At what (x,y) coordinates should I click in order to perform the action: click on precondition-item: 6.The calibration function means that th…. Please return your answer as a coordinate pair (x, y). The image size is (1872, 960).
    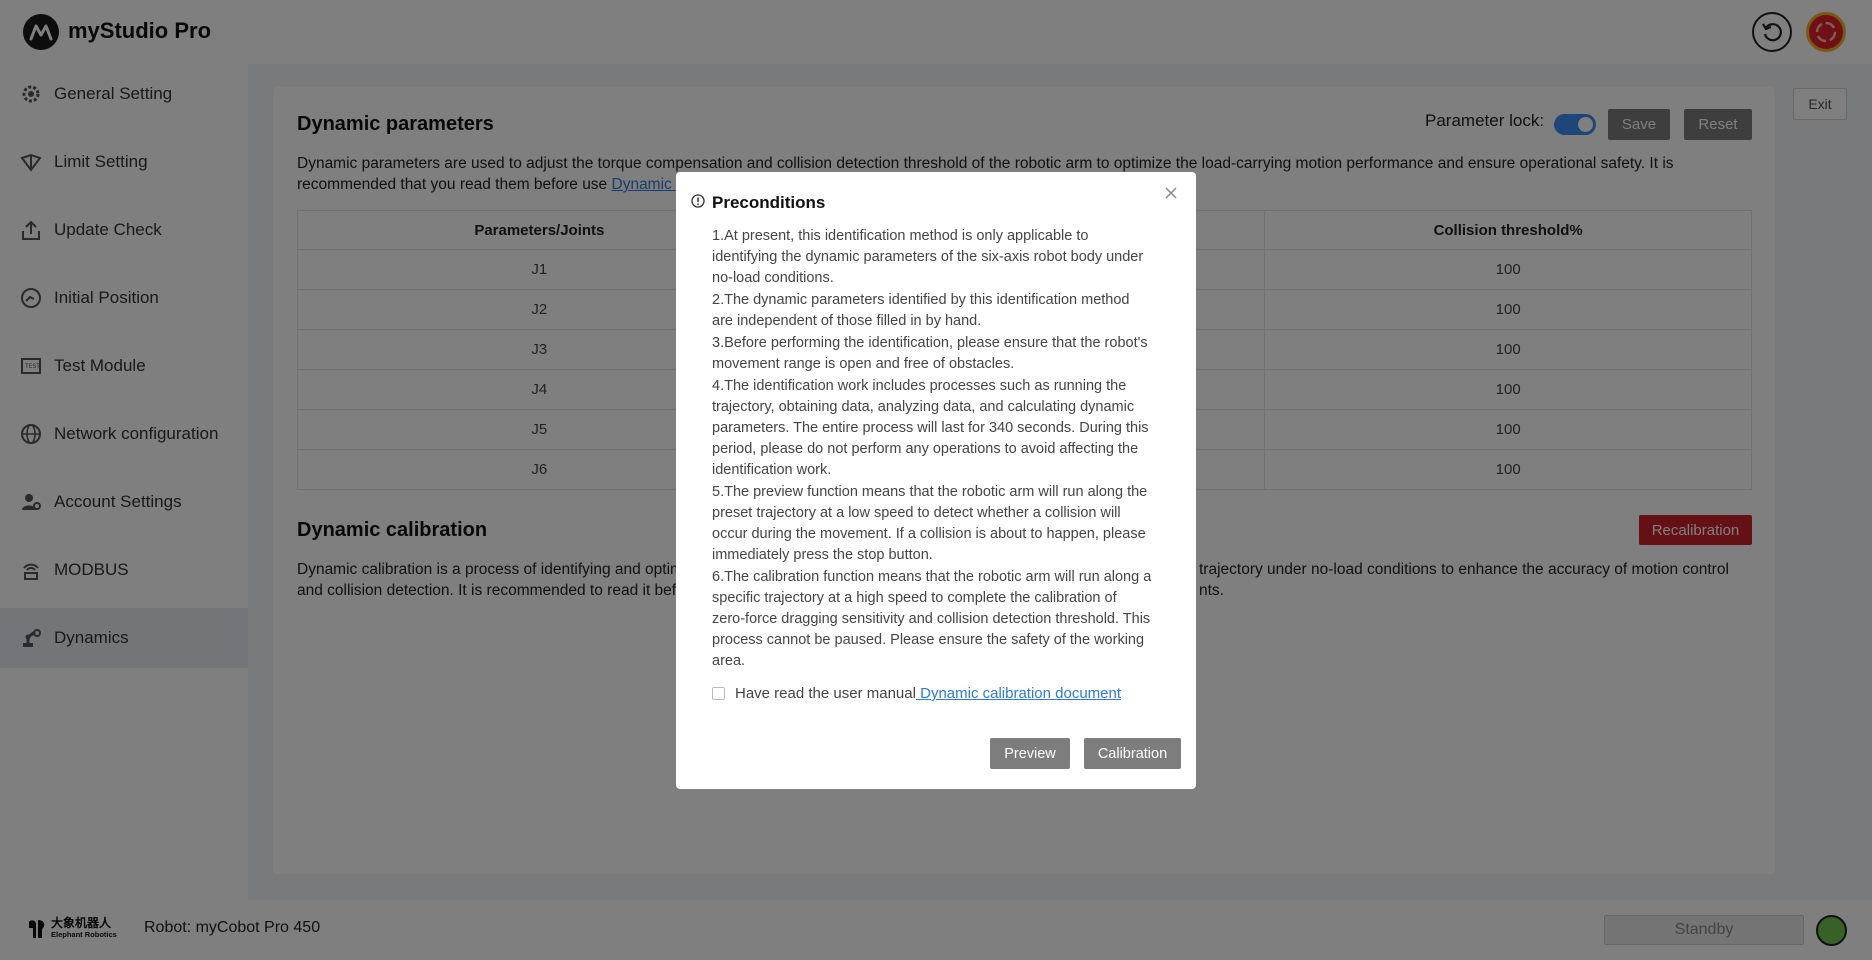
    Looking at the image, I should click on (932, 619).